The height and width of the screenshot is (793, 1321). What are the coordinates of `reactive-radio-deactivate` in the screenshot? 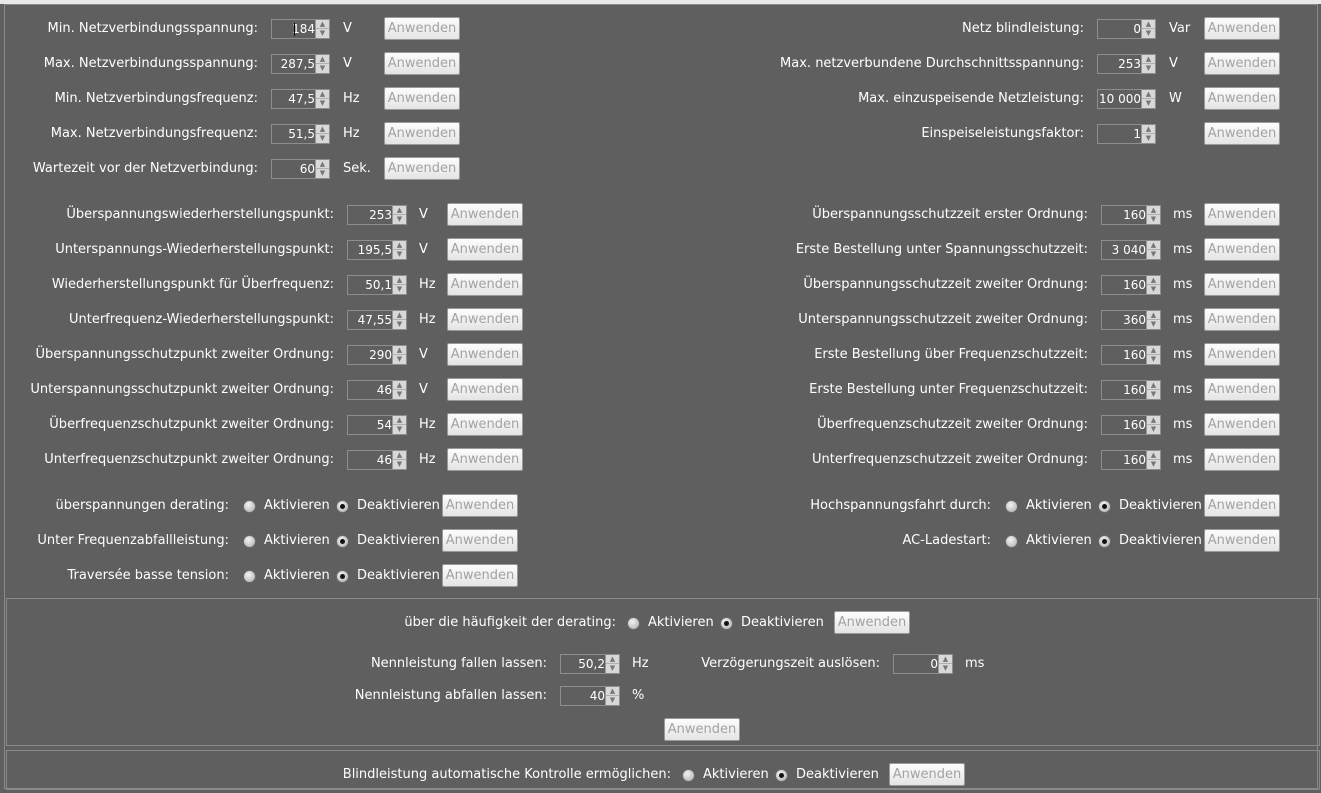 It's located at (781, 775).